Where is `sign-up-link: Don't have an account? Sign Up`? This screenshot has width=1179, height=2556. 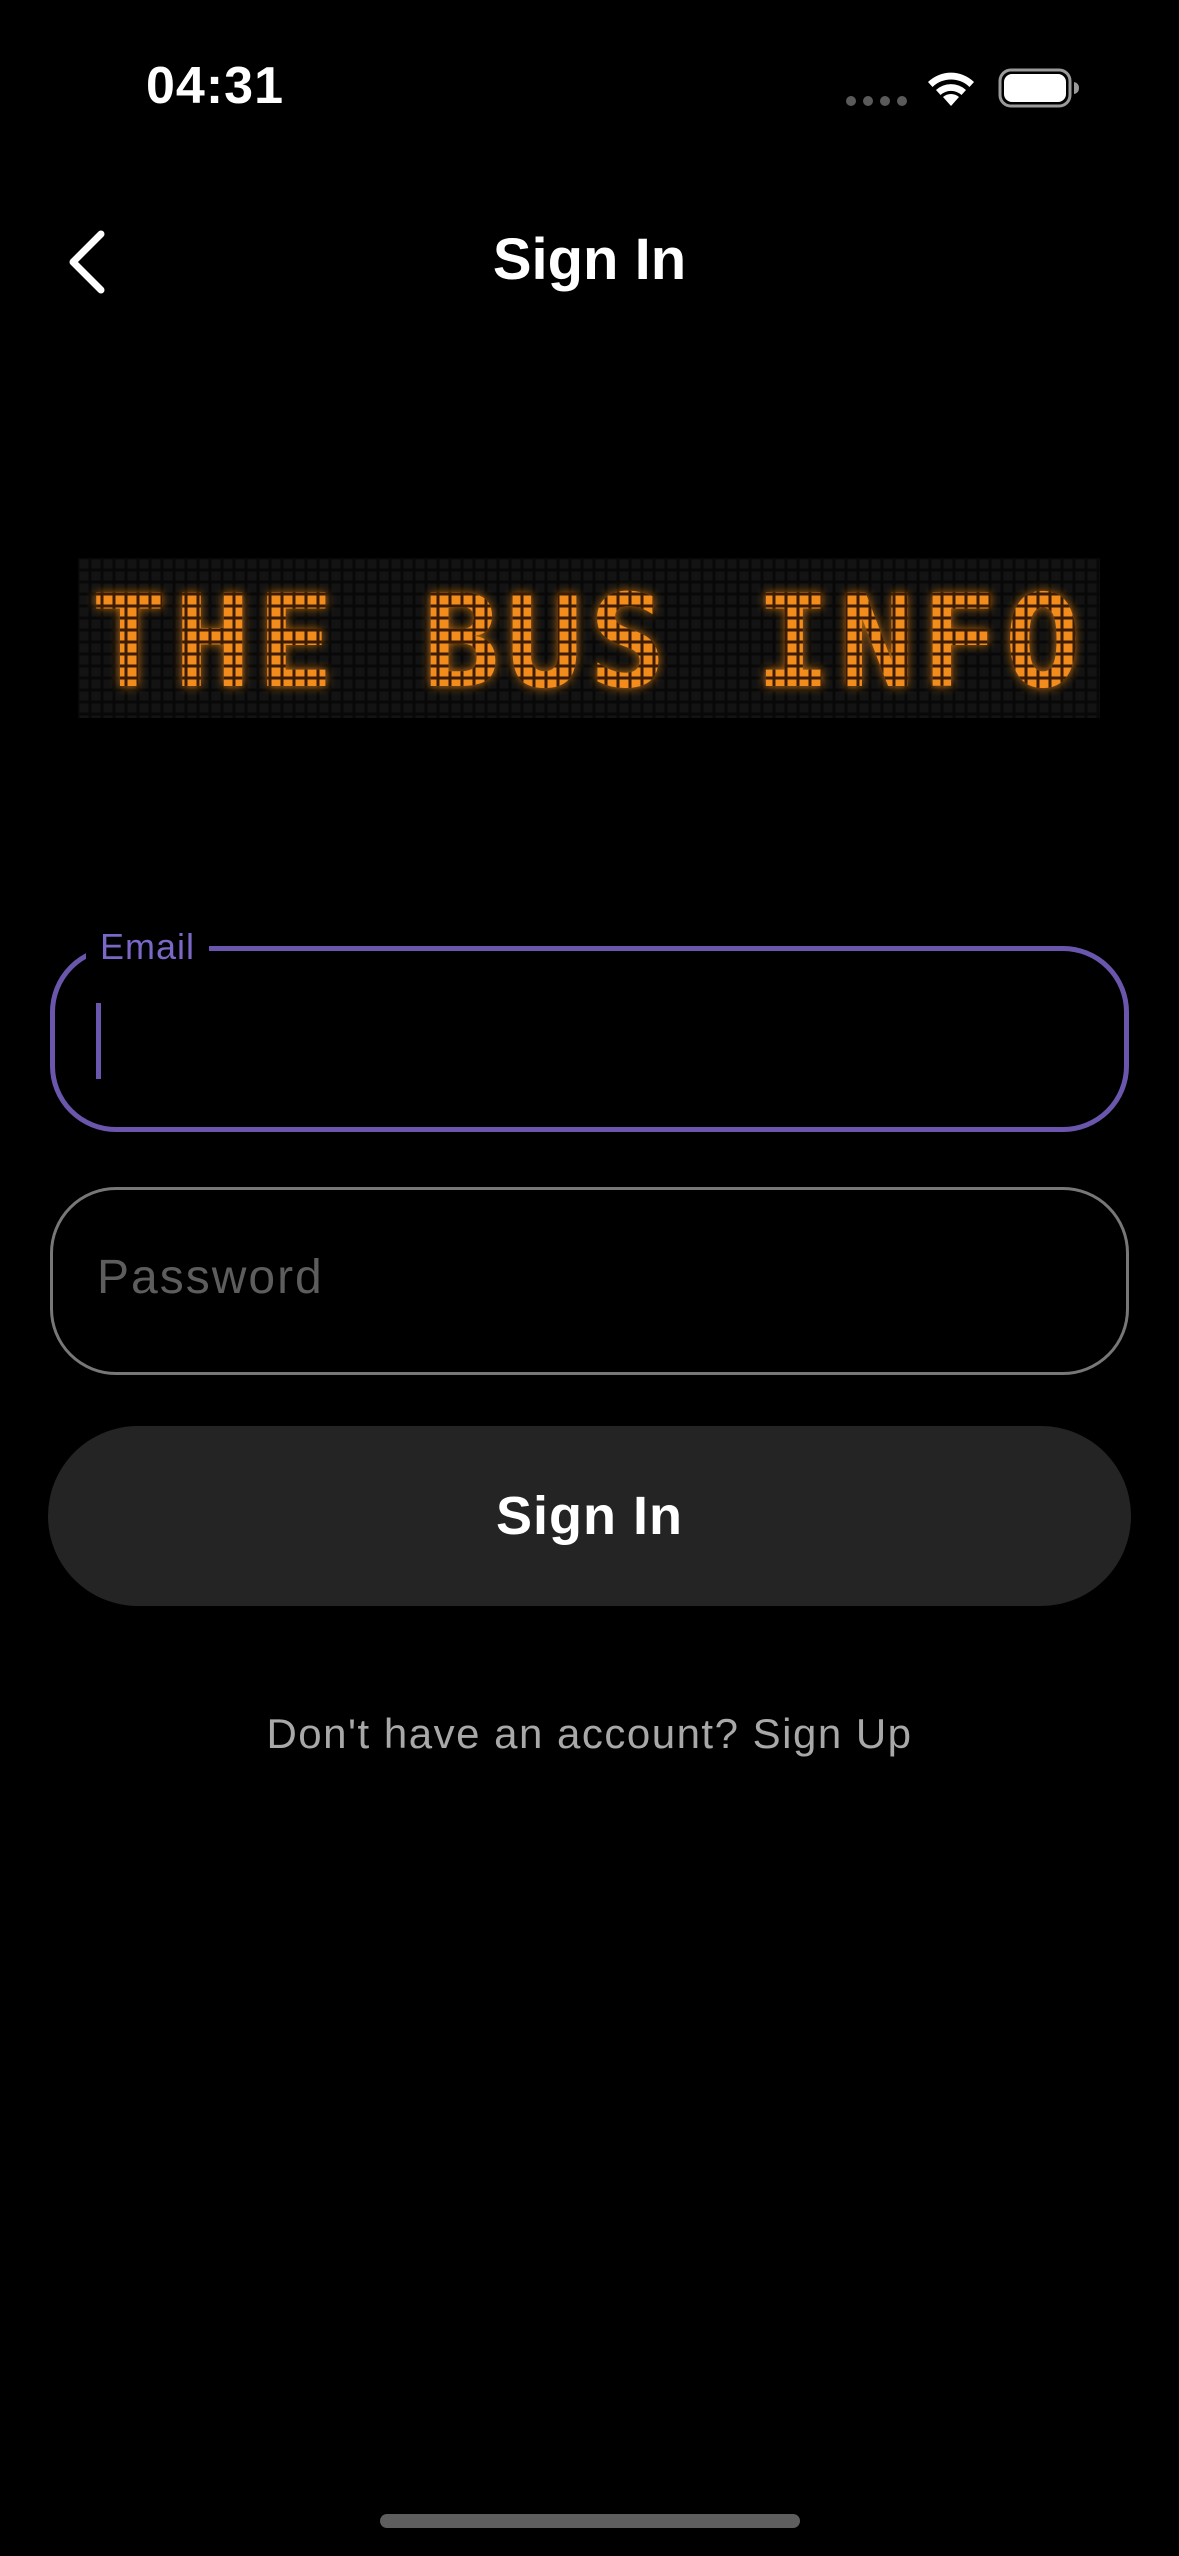 sign-up-link: Don't have an account? Sign Up is located at coordinates (589, 1734).